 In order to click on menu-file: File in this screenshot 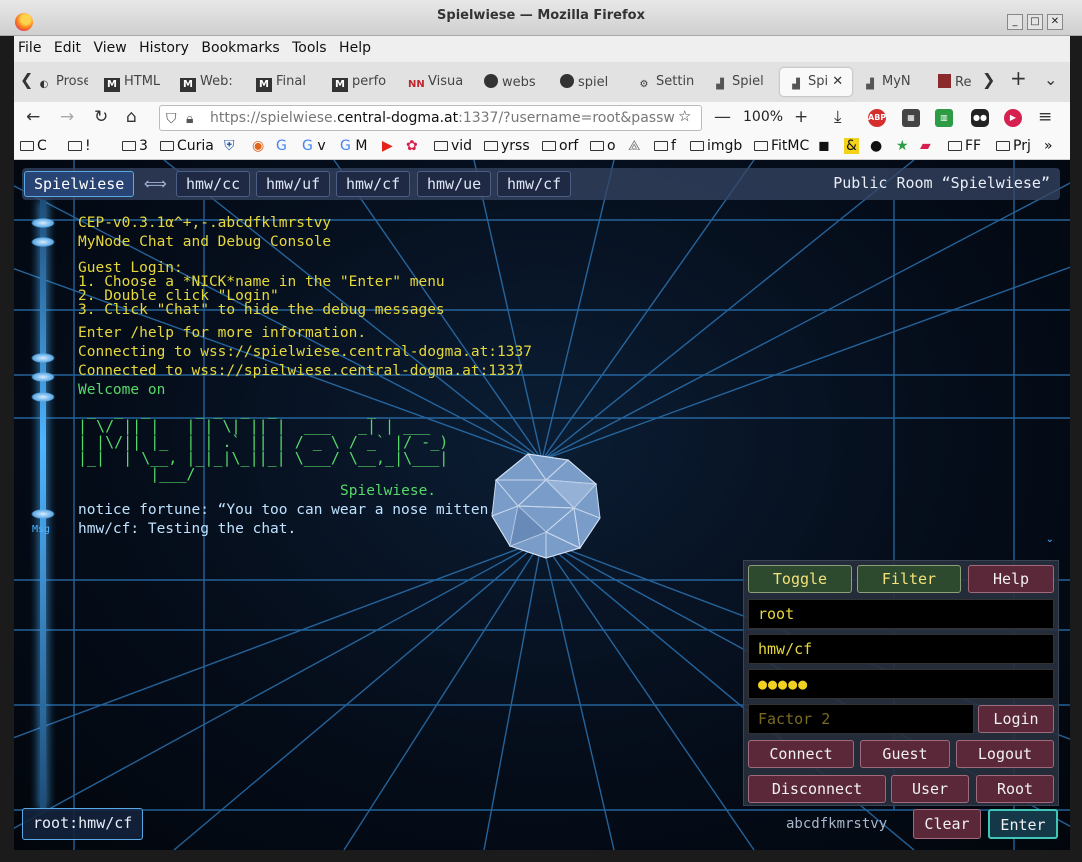, I will do `click(27, 46)`.